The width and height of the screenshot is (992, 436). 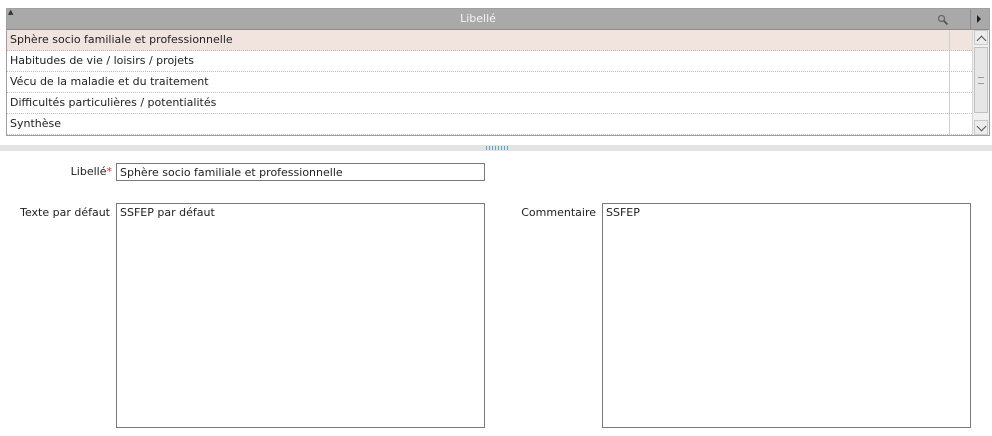 I want to click on vertical-scrollbar, so click(x=980, y=82).